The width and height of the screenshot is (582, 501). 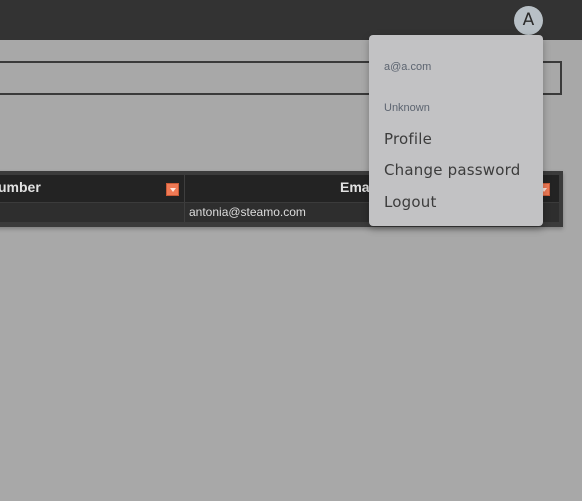 I want to click on column-header-number: umber, so click(x=92, y=188).